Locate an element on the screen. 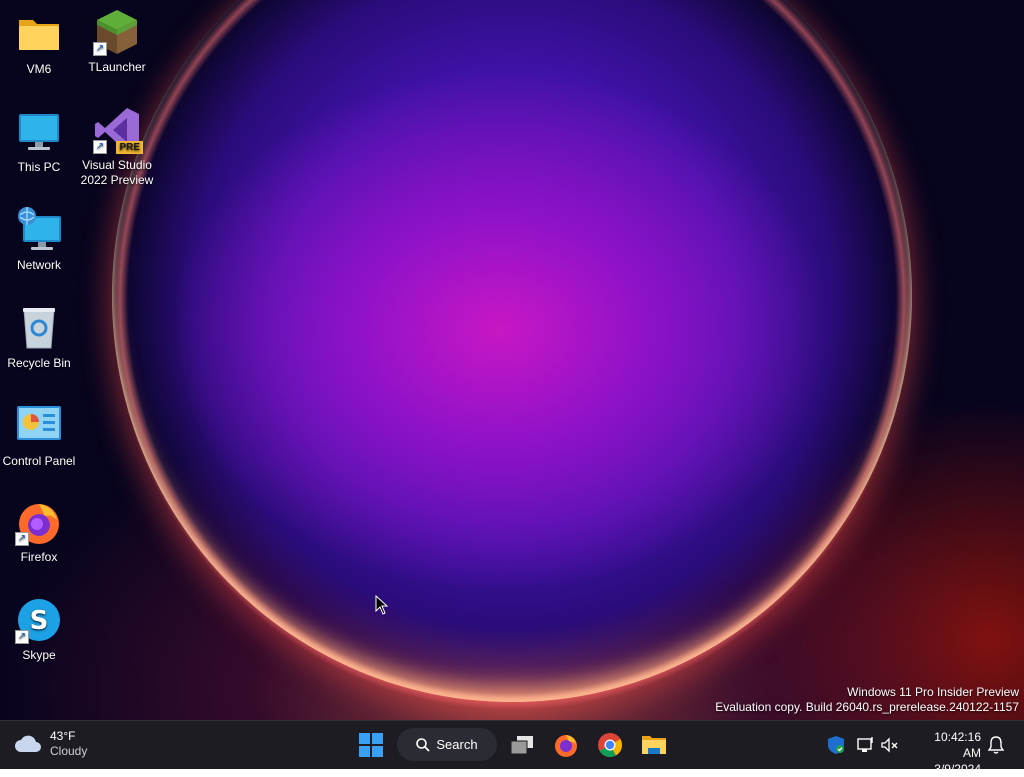  icon-label: TLauncher is located at coordinates (117, 67).